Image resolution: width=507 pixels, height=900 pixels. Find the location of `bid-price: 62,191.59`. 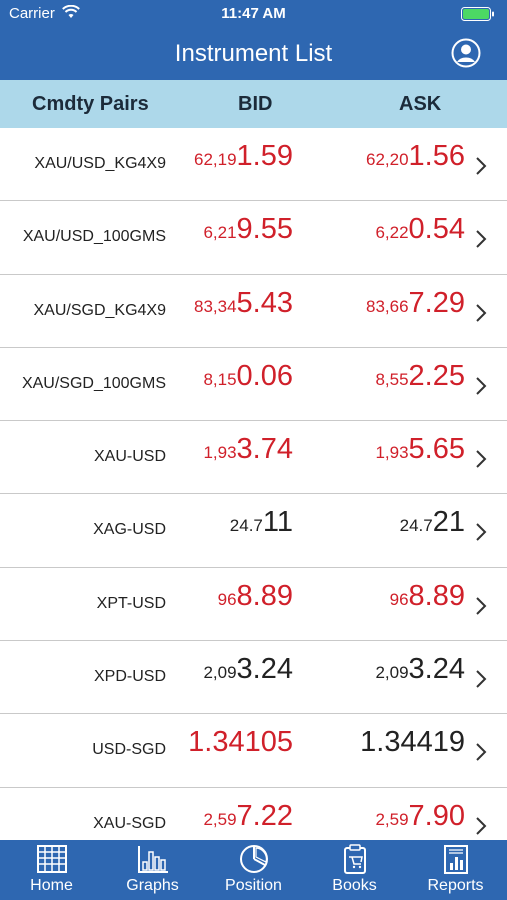

bid-price: 62,191.59 is located at coordinates (243, 156).